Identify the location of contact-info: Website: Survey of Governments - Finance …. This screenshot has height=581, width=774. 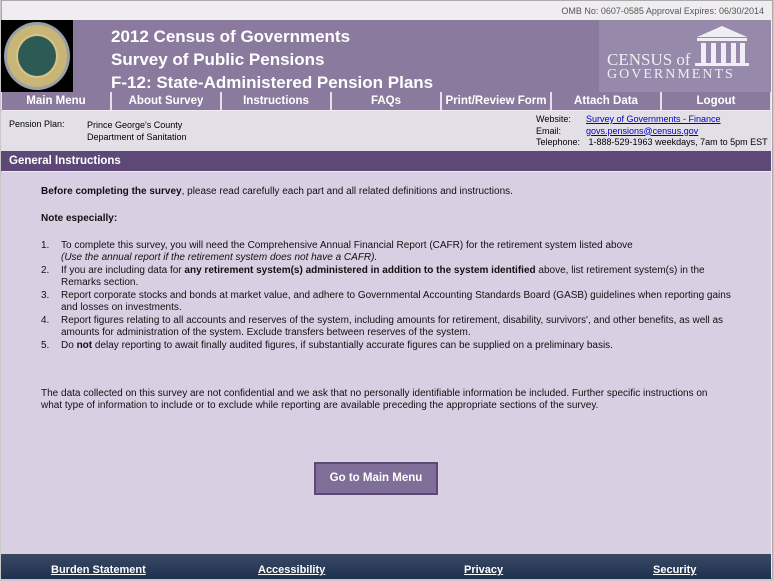
(652, 130).